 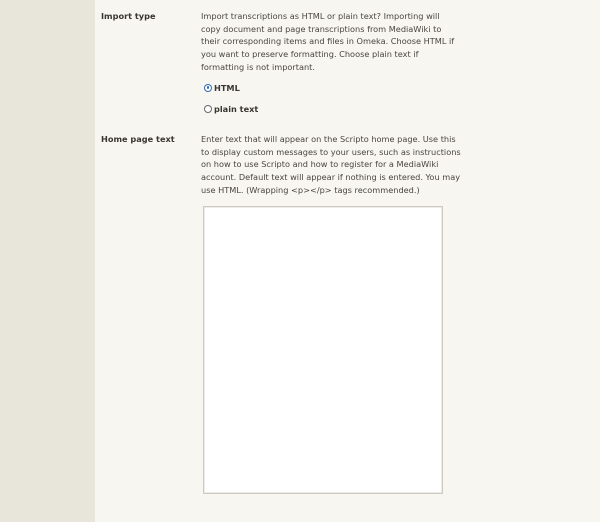 I want to click on import-type-radio-group: HTML plain text, so click(x=331, y=98).